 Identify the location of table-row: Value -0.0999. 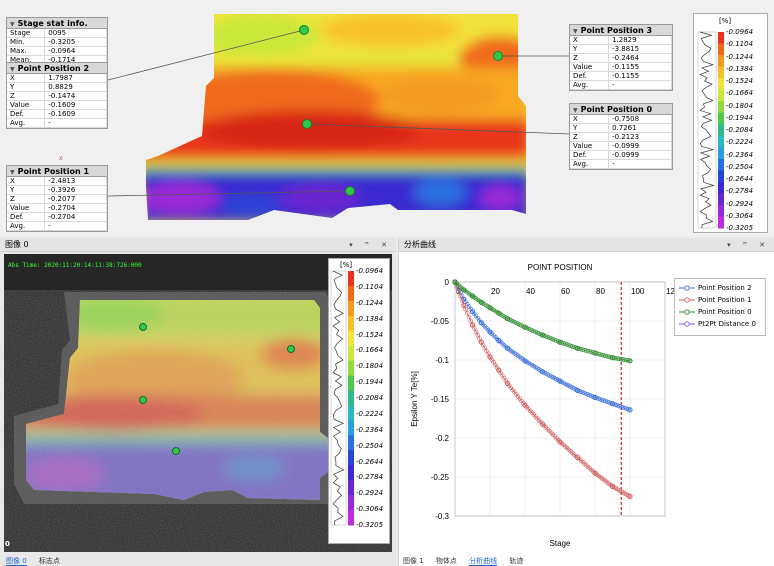
(621, 146).